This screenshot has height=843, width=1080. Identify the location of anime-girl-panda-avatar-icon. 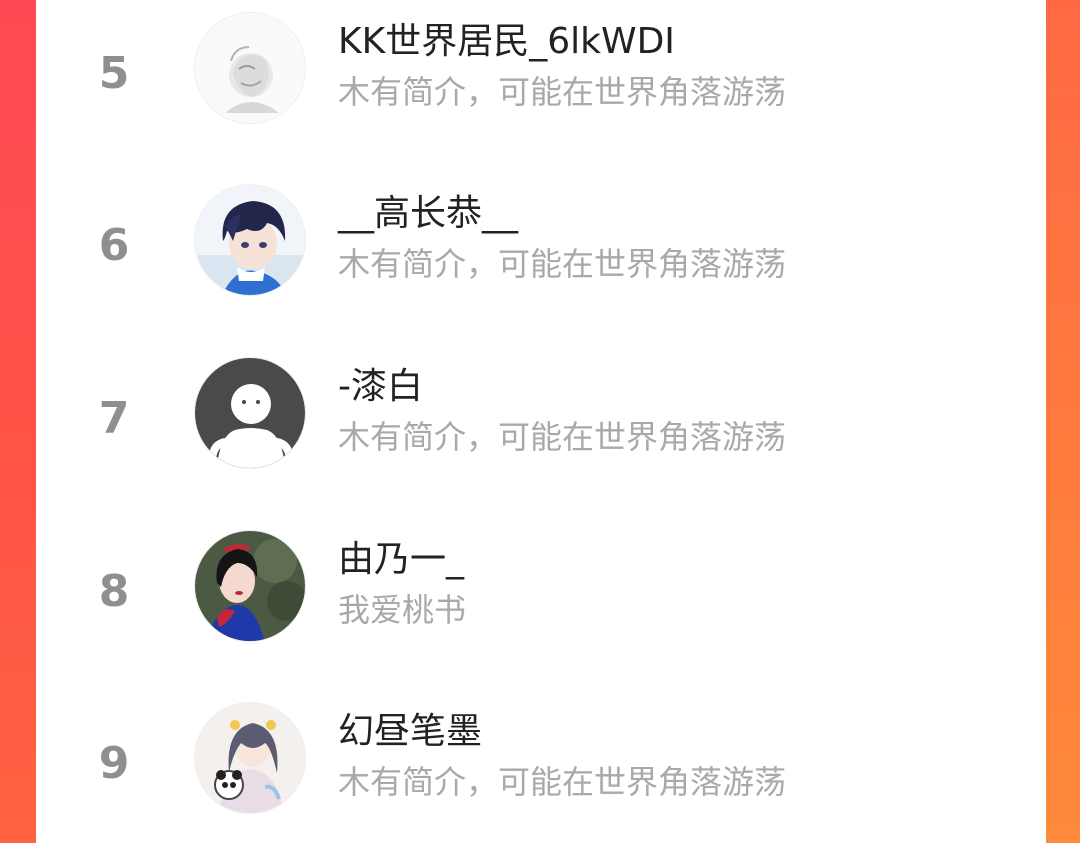
(250, 758).